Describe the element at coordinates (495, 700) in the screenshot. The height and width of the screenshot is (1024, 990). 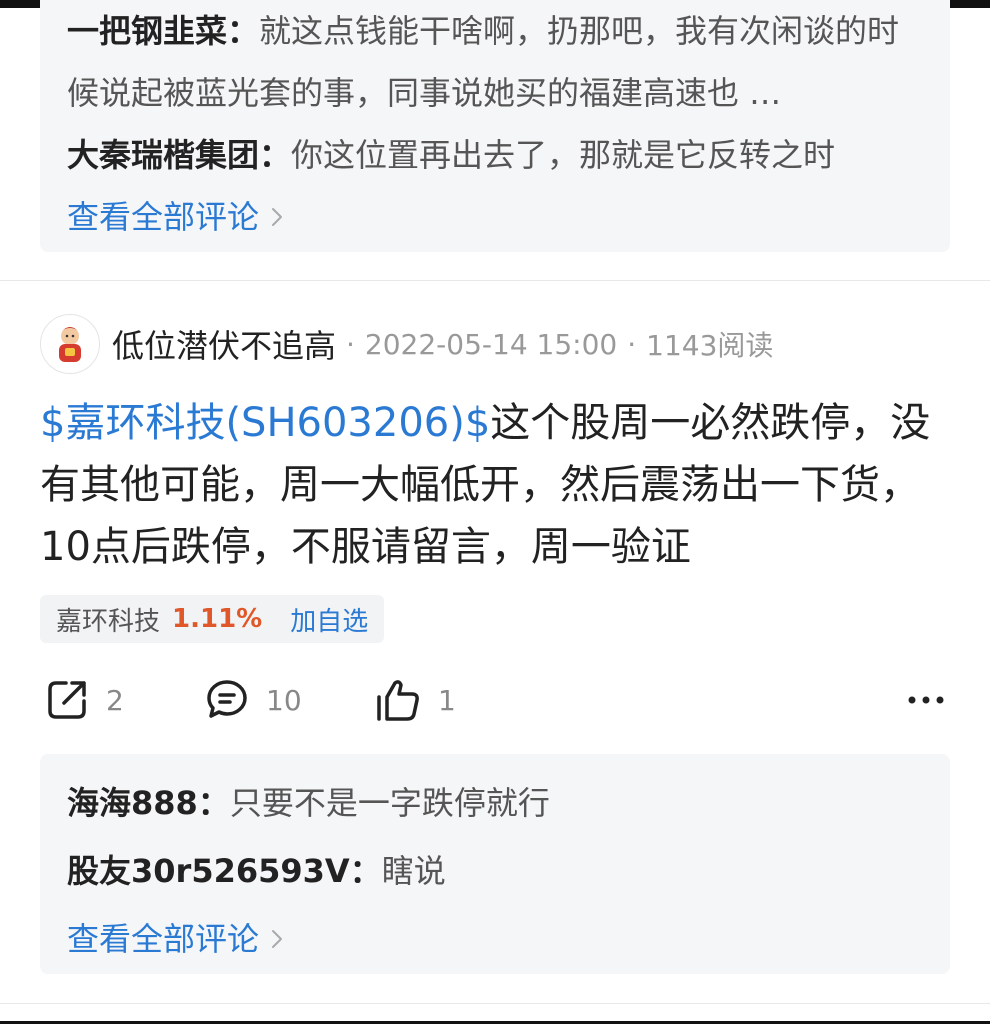
I see `post-actions: 2 10 1` at that location.